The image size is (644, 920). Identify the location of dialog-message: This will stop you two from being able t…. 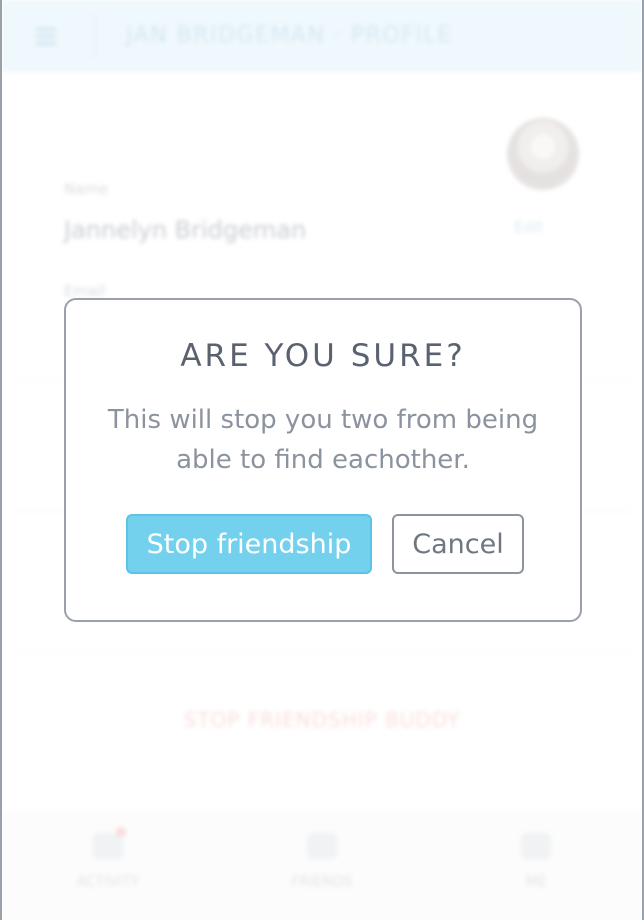
(323, 440).